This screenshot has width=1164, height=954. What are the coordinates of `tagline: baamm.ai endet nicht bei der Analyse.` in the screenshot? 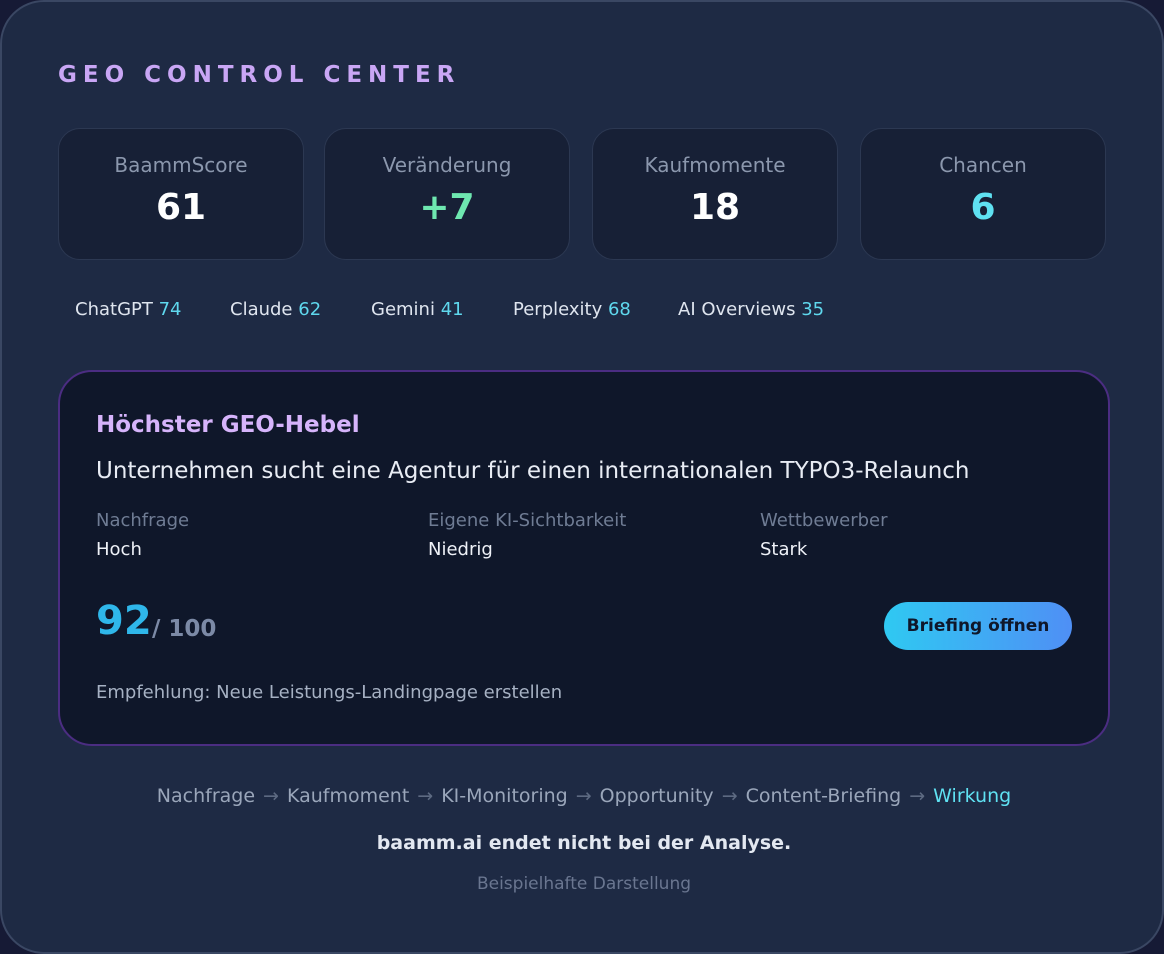 It's located at (584, 843).